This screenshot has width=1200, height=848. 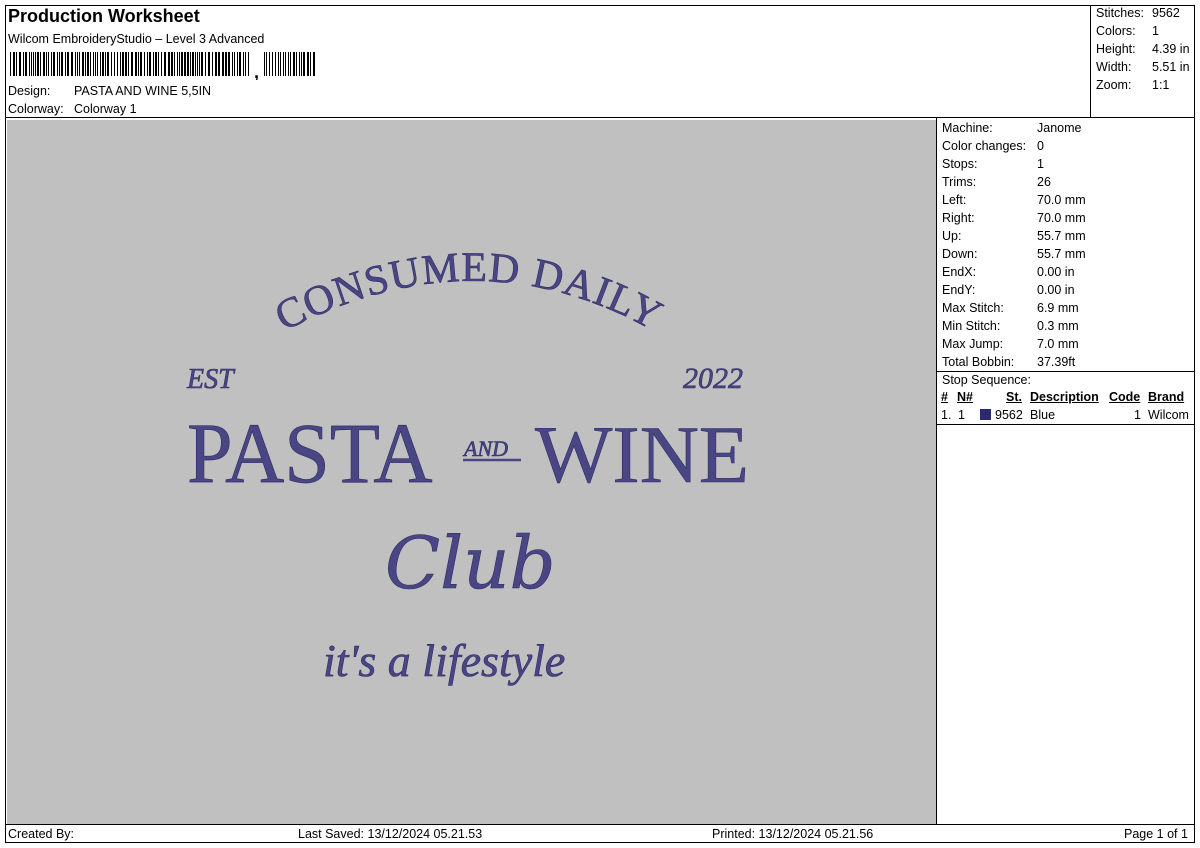 I want to click on machine-value: 7.0 mm, so click(x=1058, y=344).